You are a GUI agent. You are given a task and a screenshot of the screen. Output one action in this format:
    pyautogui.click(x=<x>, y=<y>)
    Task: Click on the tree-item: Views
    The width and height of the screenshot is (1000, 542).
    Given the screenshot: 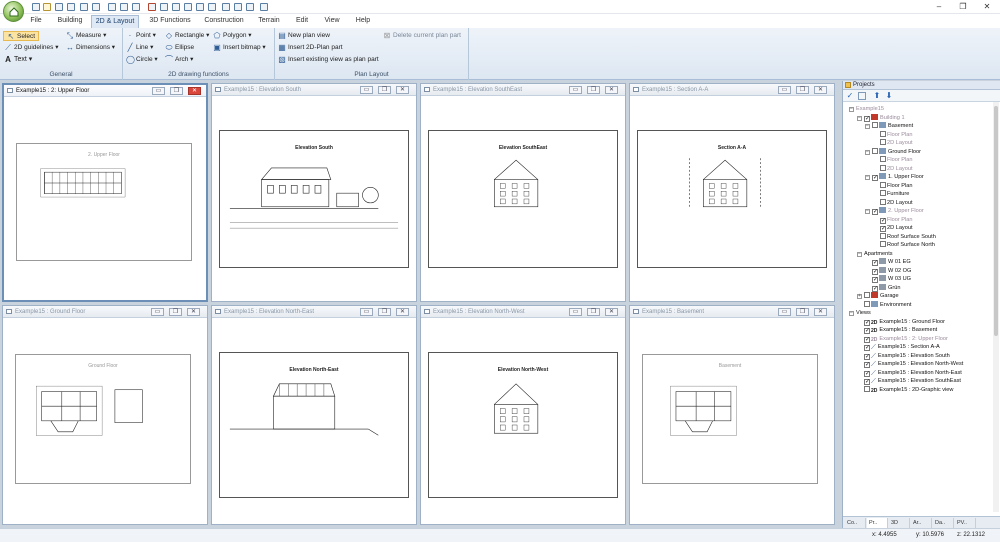 What is the action you would take?
    pyautogui.click(x=863, y=313)
    